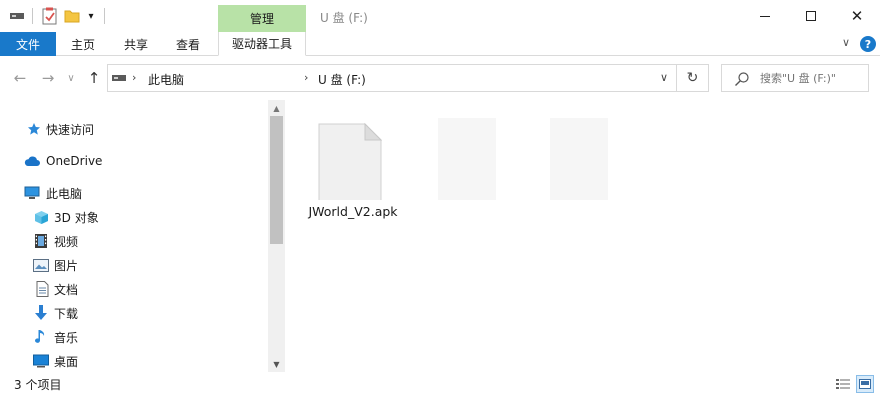 Image resolution: width=880 pixels, height=396 pixels. I want to click on star-icon, so click(34, 129).